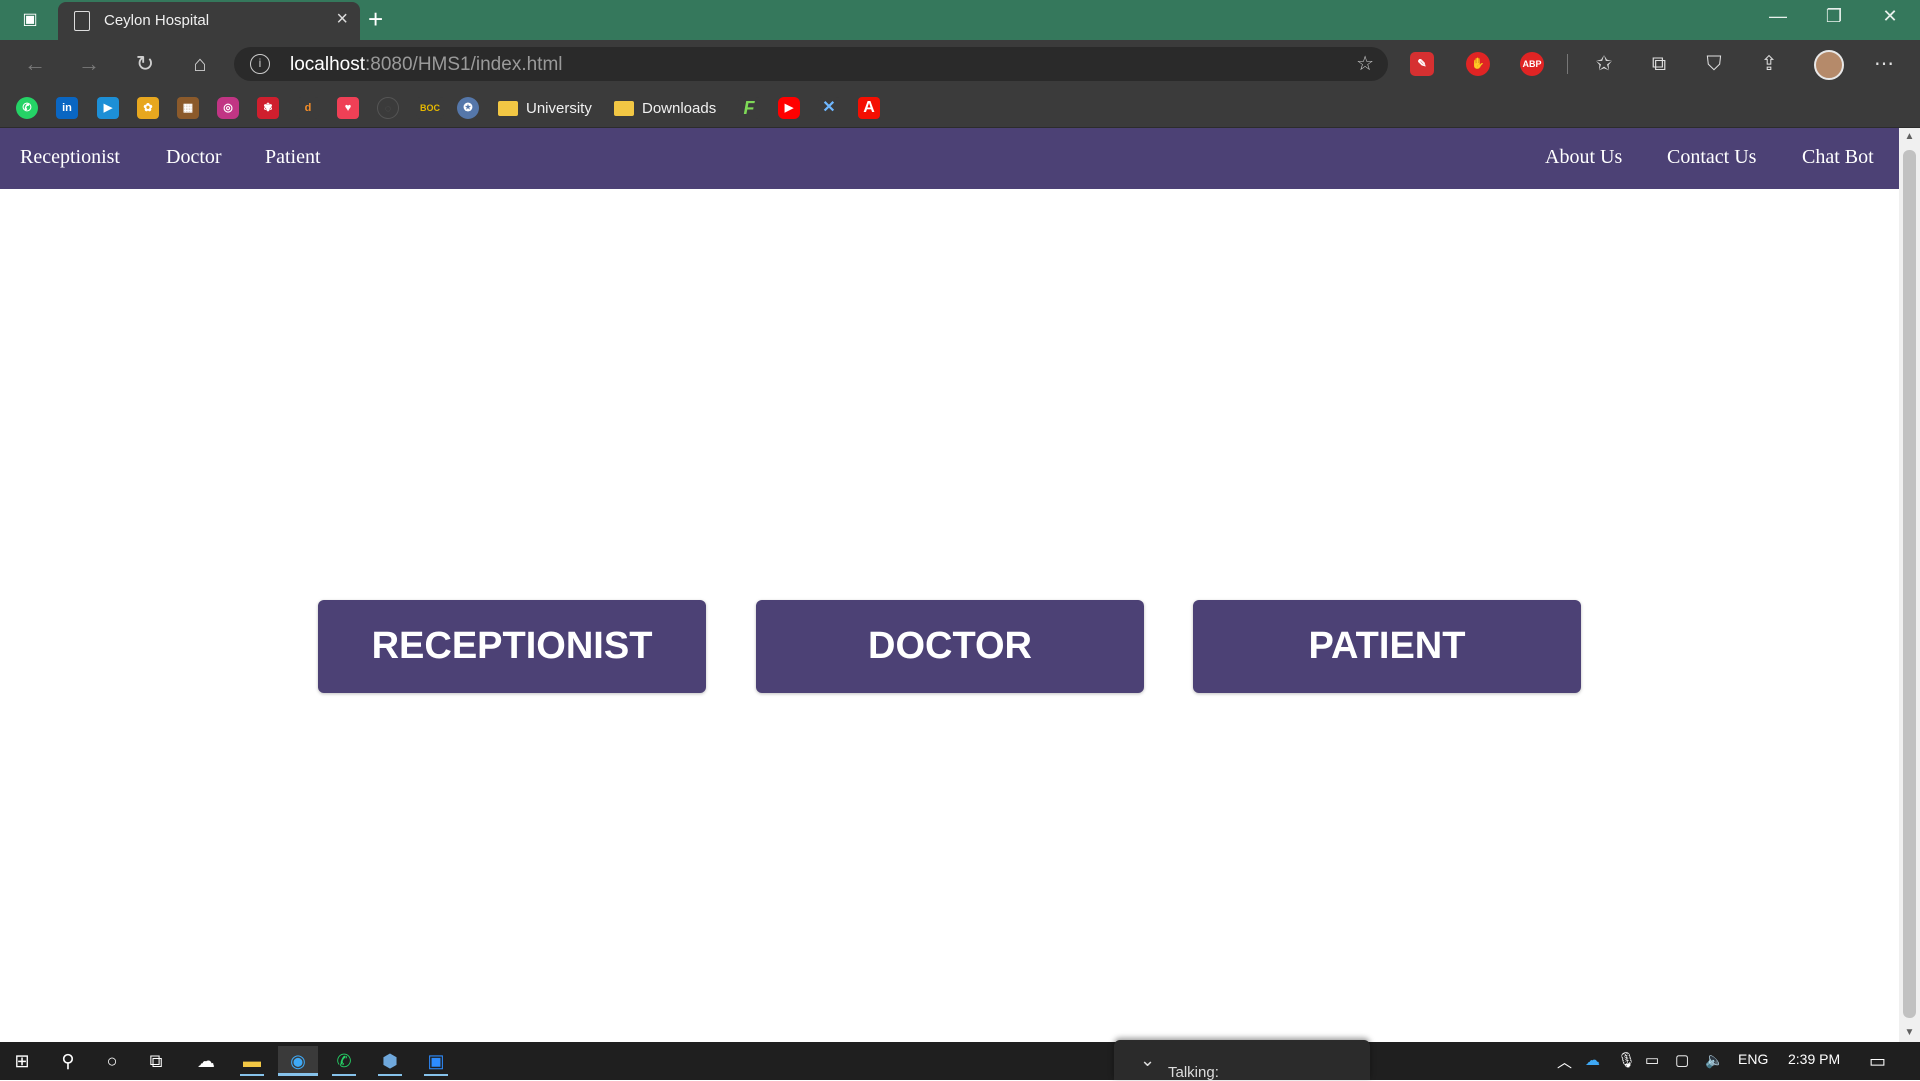 This screenshot has width=1920, height=1081. What do you see at coordinates (348, 108) in the screenshot?
I see `pocket-icon: ♥` at bounding box center [348, 108].